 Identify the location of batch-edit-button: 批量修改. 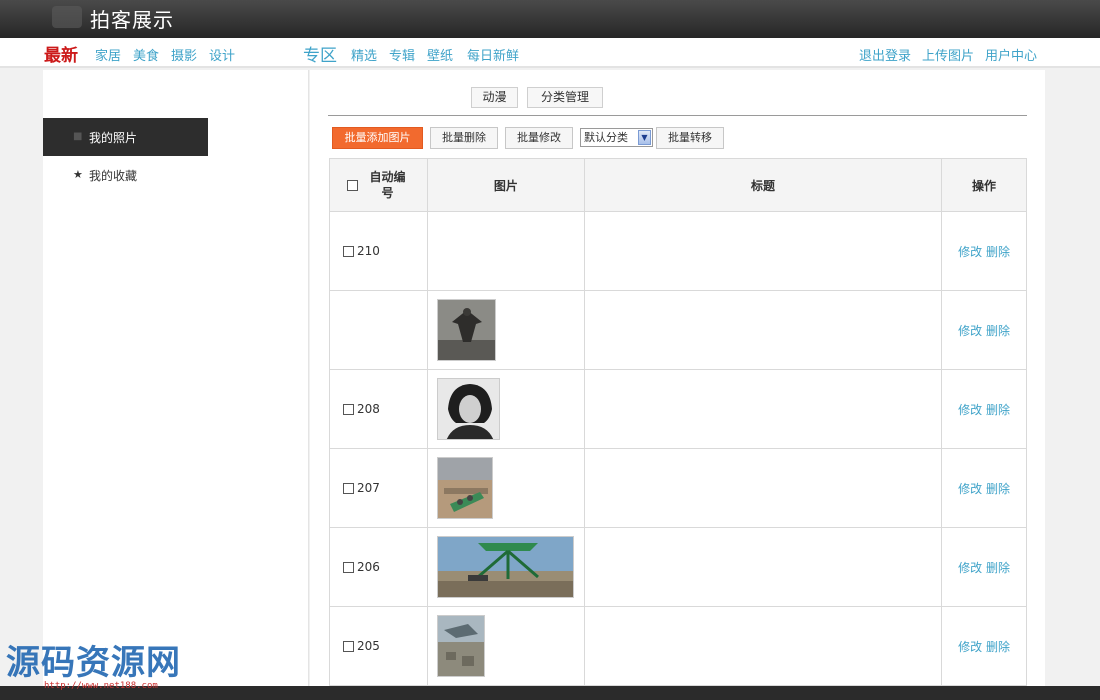
(539, 138).